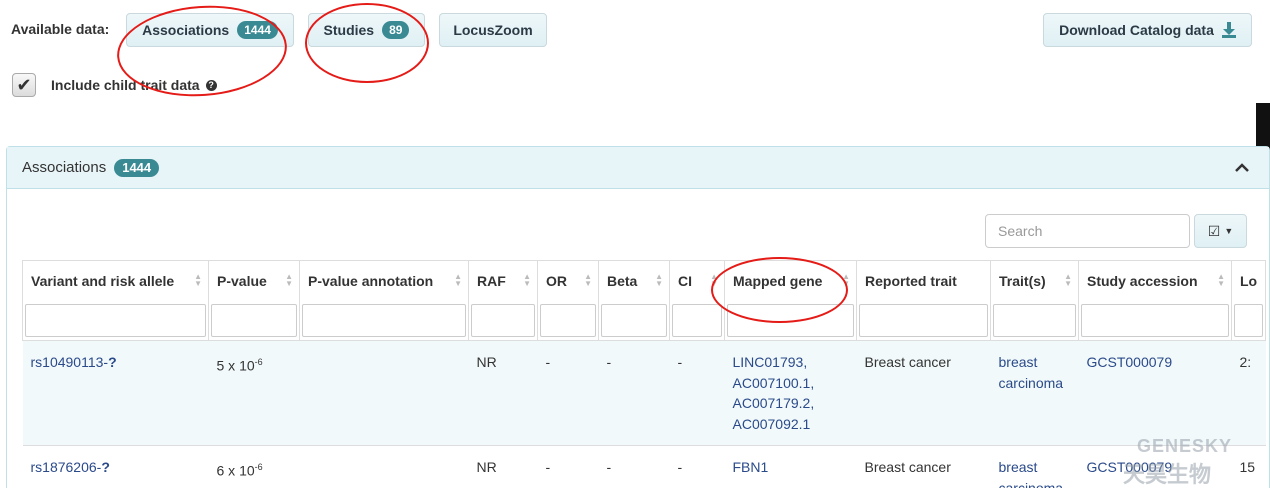 This screenshot has height=488, width=1270. Describe the element at coordinates (1155, 320) in the screenshot. I see `filter-input-study-accession` at that location.